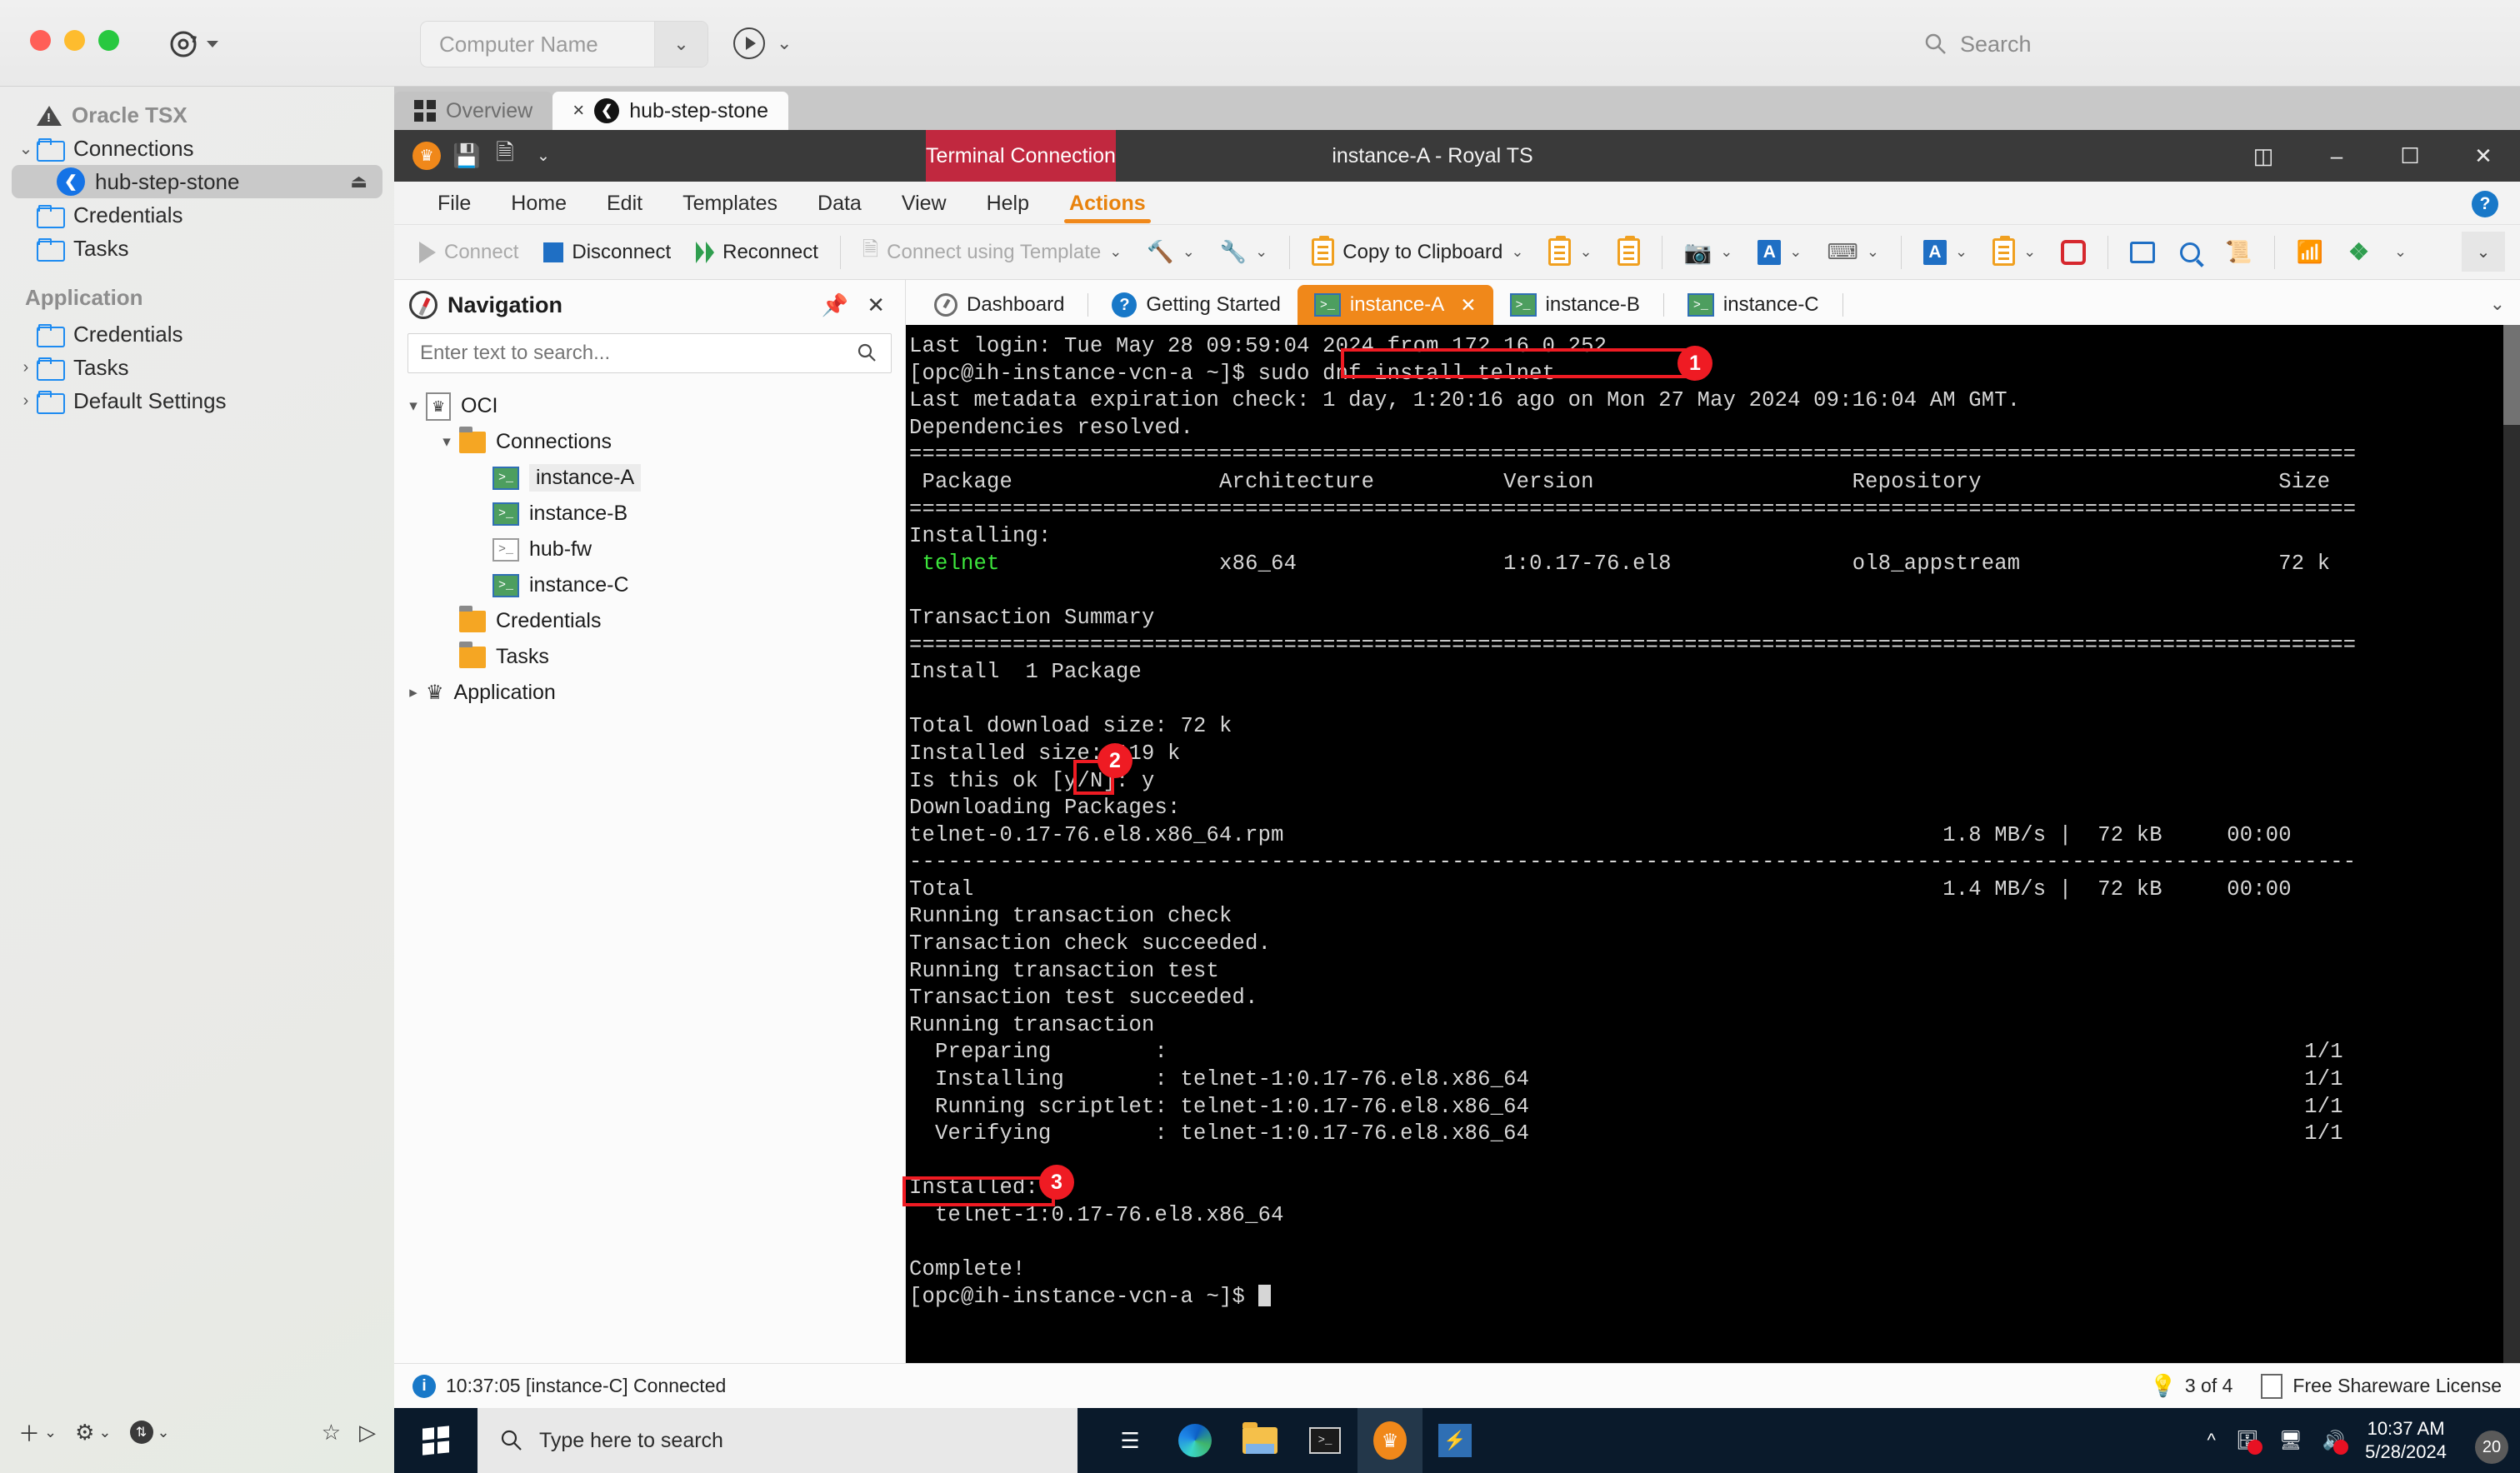  What do you see at coordinates (649, 621) in the screenshot?
I see `tree-item-credentials: Credentials` at bounding box center [649, 621].